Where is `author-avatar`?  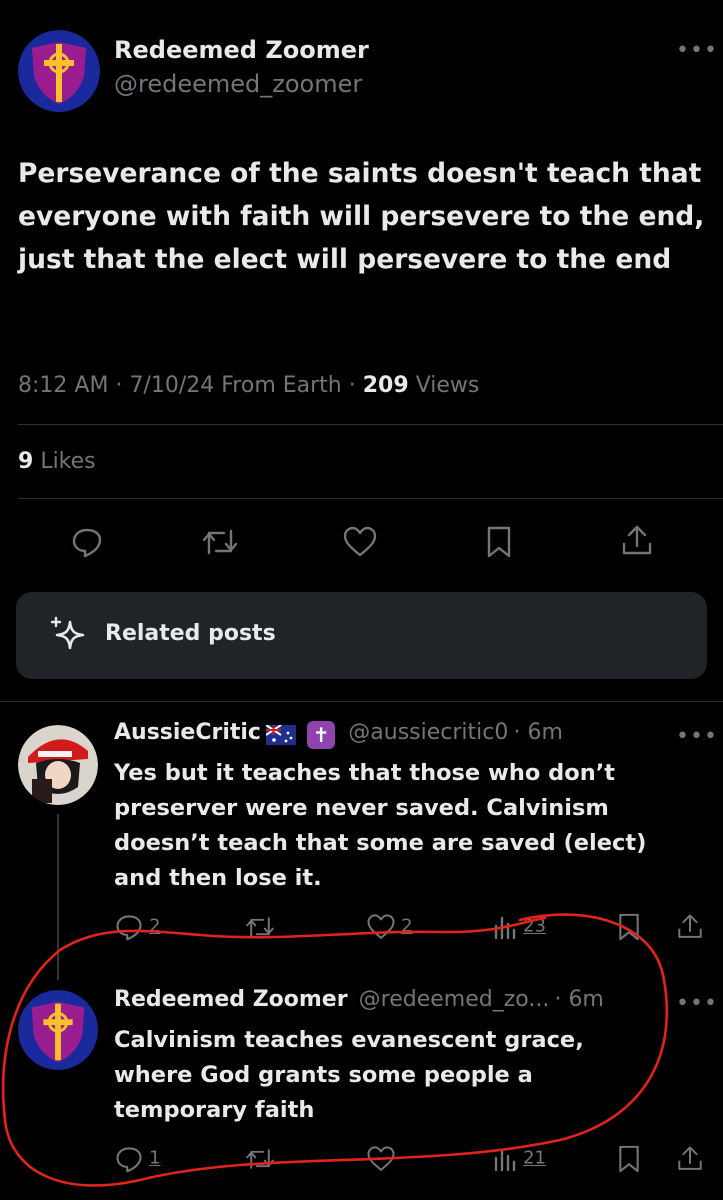
author-avatar is located at coordinates (59, 71).